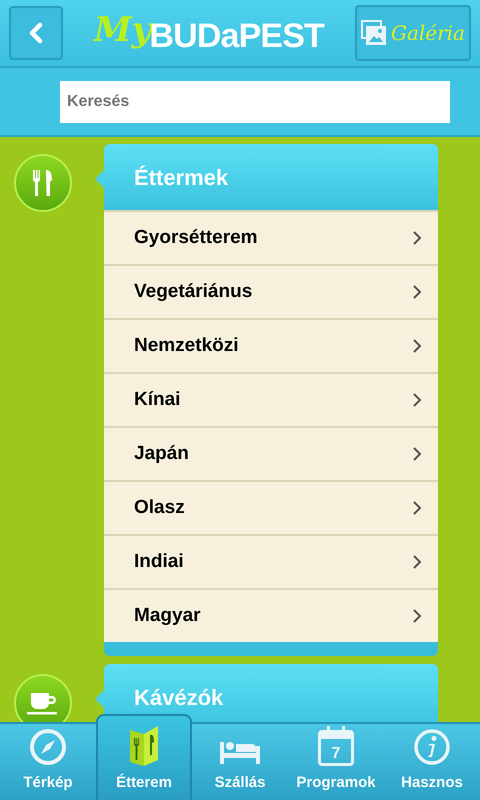  I want to click on list-item: Nemzetközi, so click(271, 345).